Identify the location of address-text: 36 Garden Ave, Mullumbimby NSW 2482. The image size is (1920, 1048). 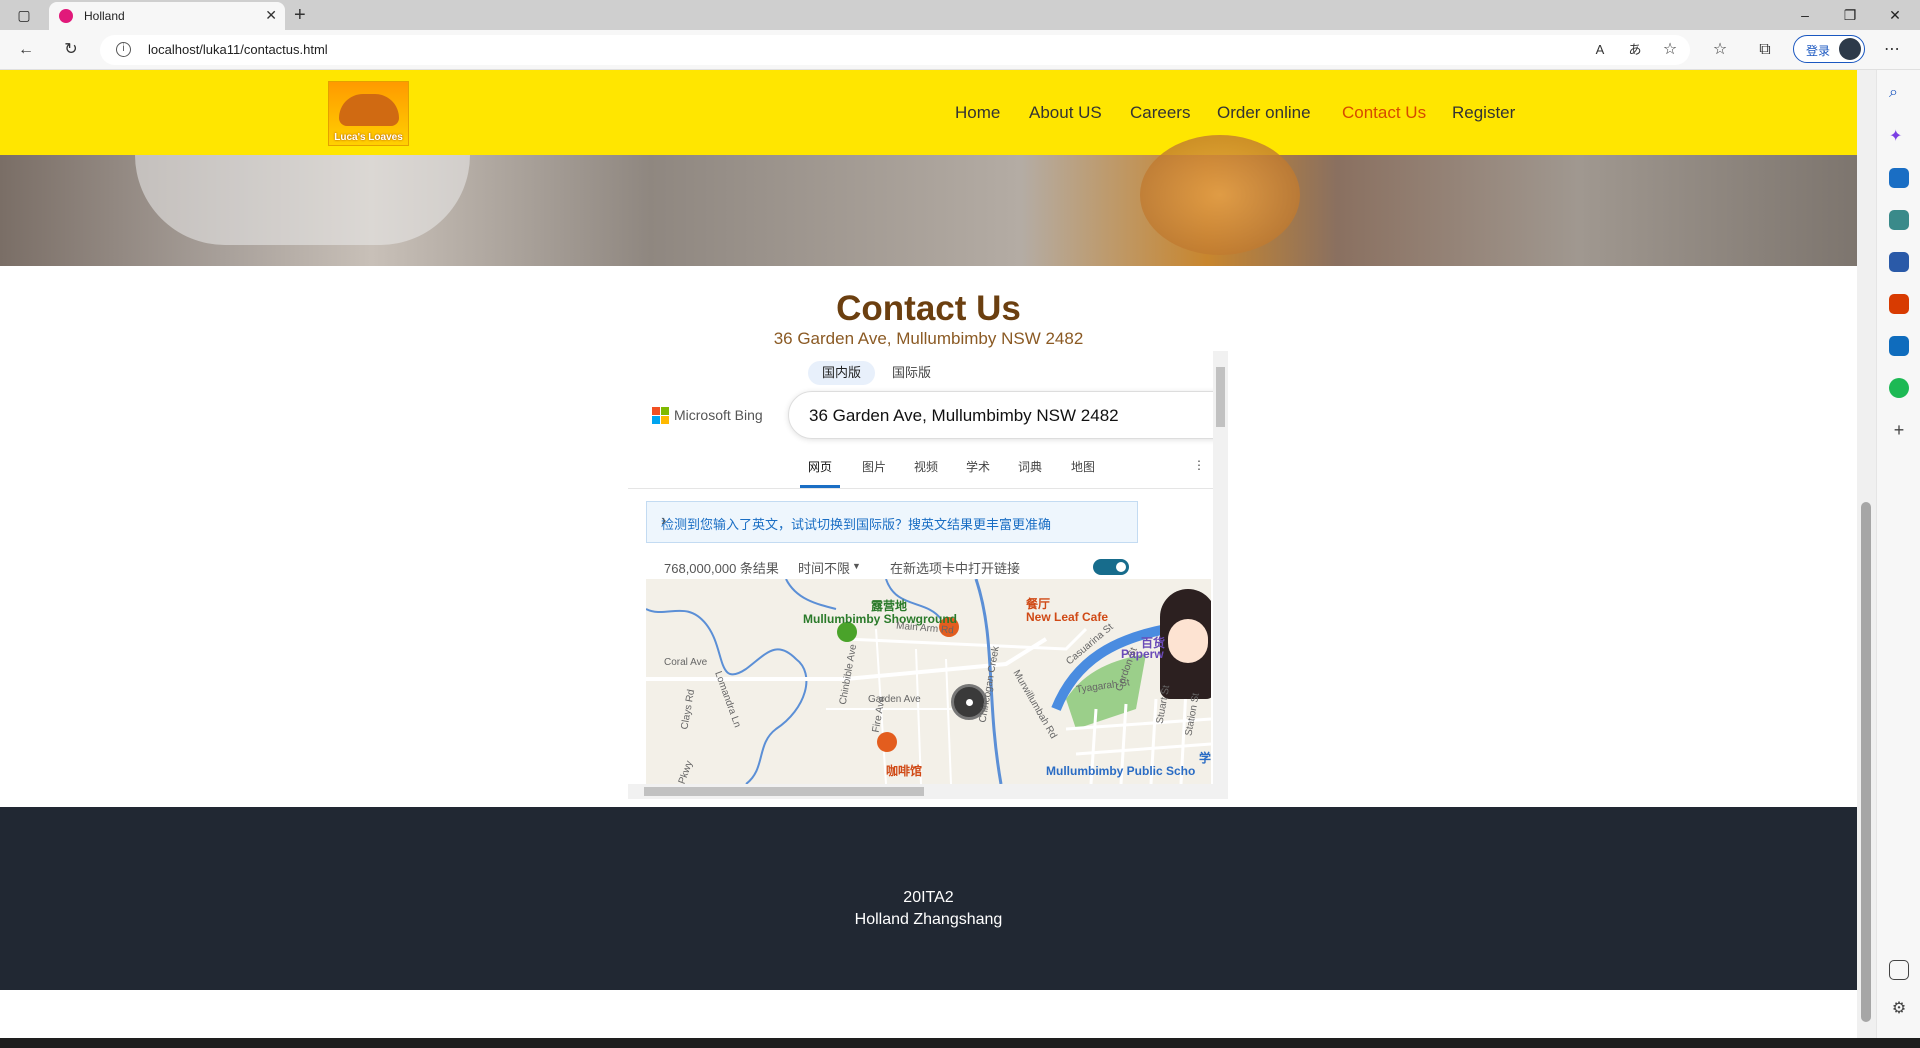
(928, 338).